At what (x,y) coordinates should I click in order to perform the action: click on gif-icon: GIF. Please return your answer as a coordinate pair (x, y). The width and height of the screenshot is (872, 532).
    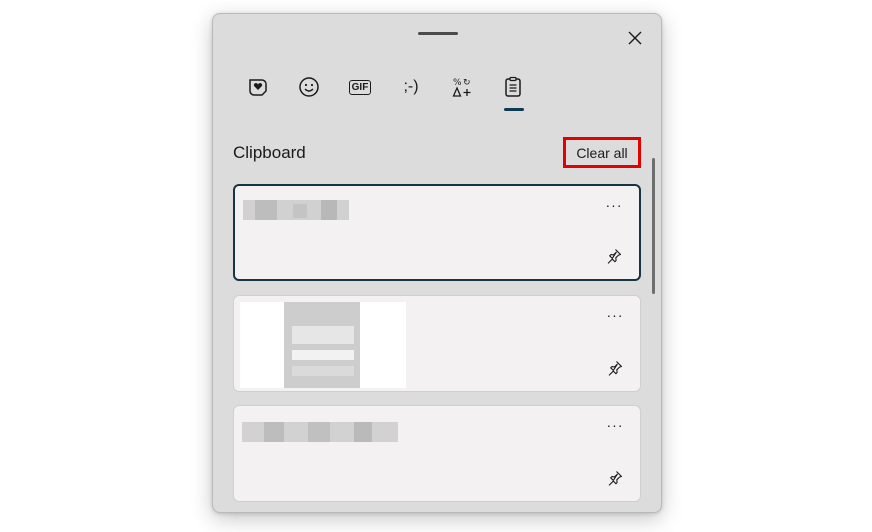
    Looking at the image, I should click on (360, 87).